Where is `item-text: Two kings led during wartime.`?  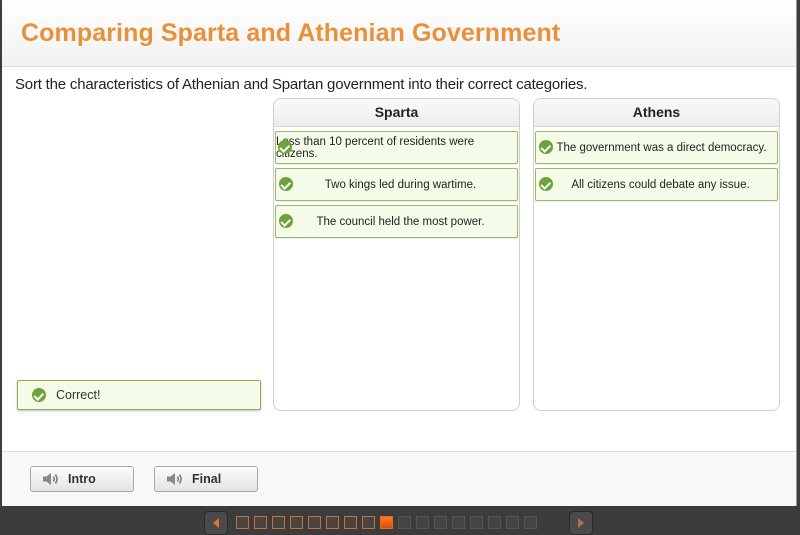 item-text: Two kings led during wartime. is located at coordinates (400, 184).